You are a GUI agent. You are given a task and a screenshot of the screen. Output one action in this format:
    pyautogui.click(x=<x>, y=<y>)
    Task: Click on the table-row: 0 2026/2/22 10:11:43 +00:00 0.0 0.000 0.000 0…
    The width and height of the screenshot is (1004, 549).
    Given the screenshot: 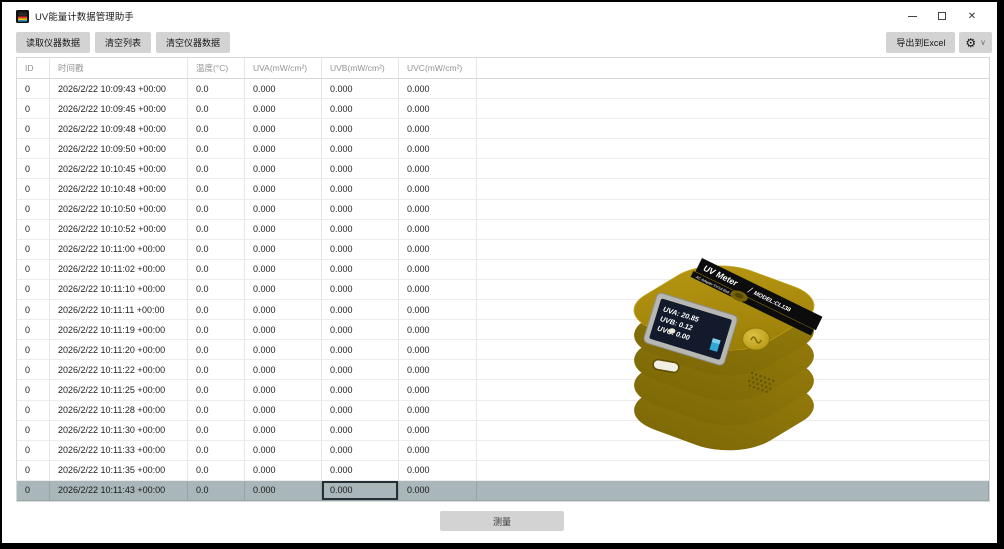 What is the action you would take?
    pyautogui.click(x=503, y=490)
    